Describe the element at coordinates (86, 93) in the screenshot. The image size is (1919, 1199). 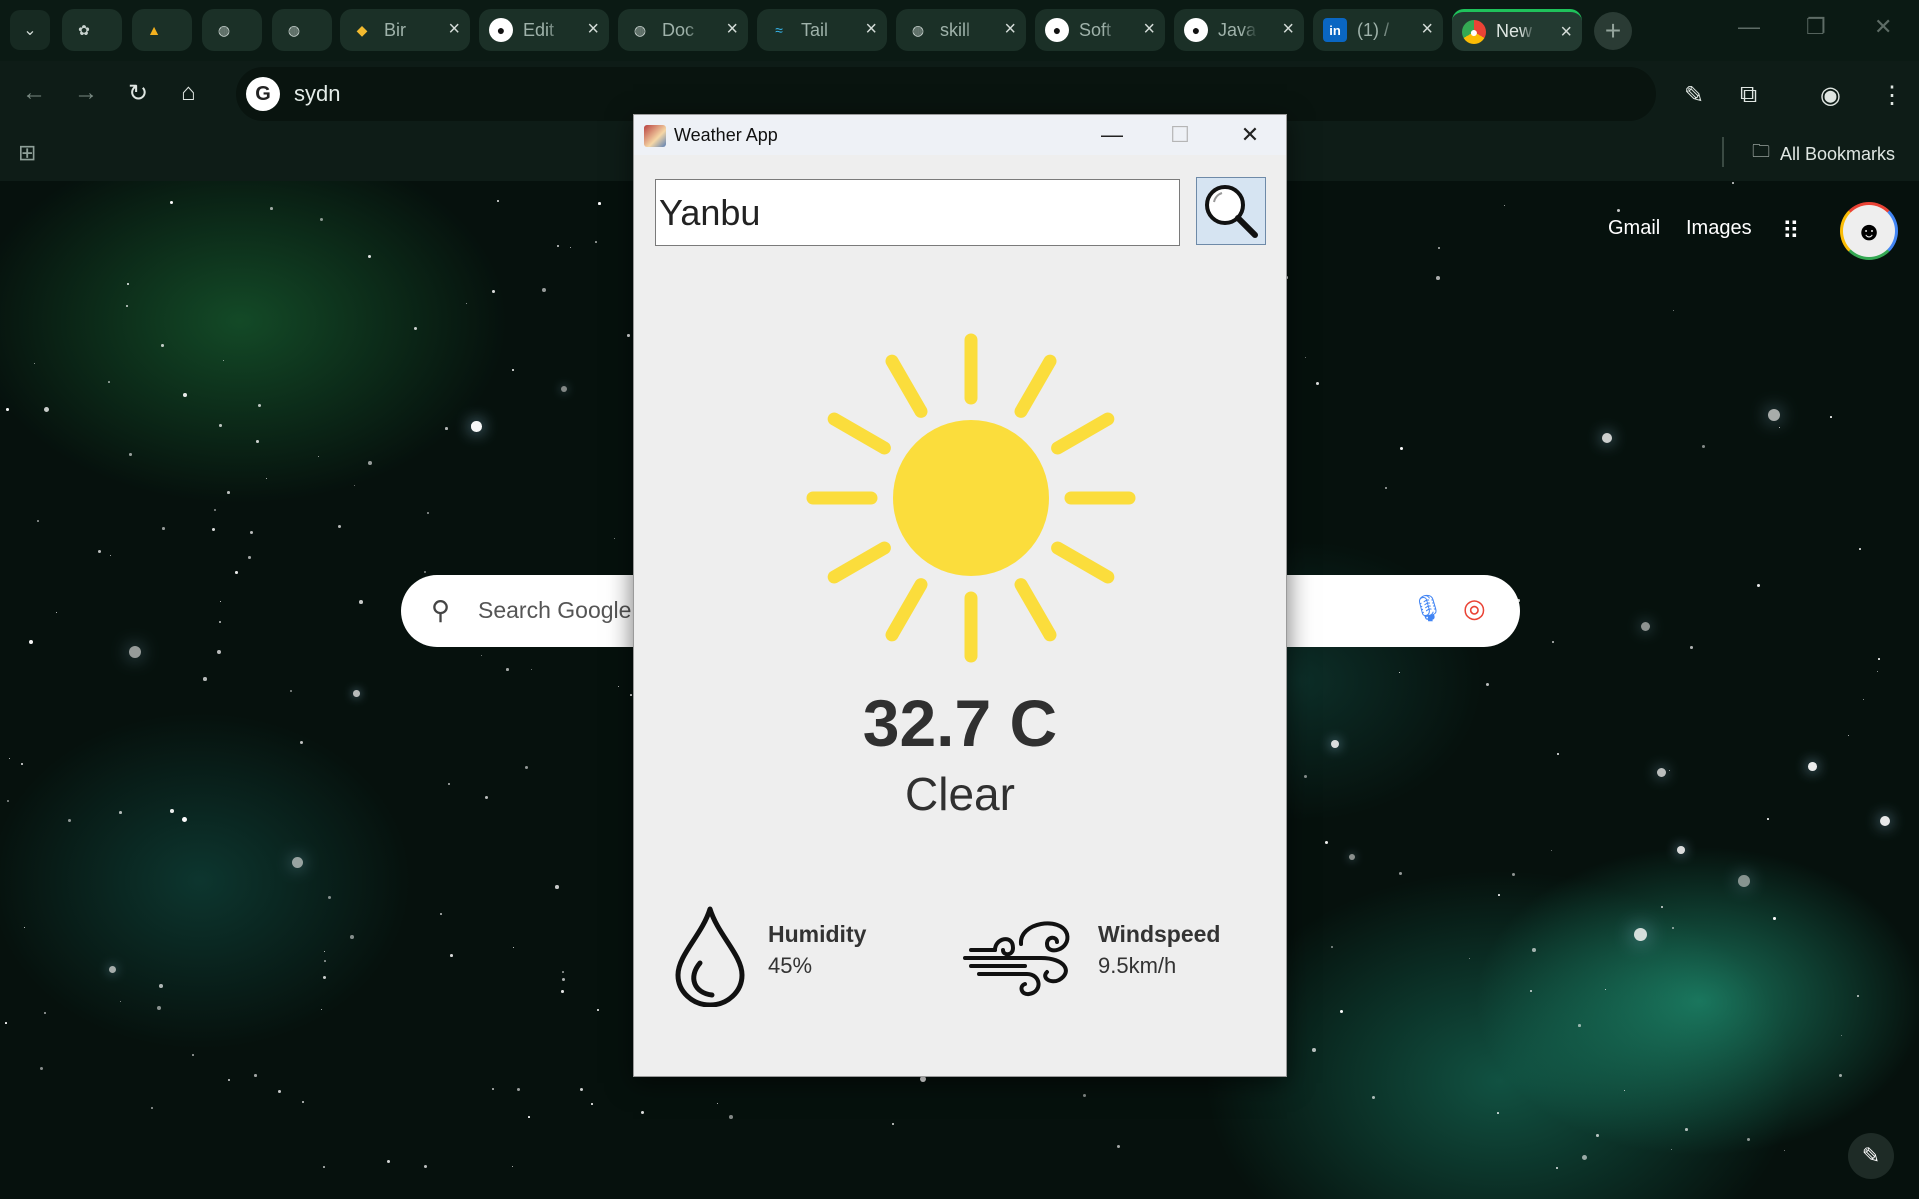
I see `forward-icon: →` at that location.